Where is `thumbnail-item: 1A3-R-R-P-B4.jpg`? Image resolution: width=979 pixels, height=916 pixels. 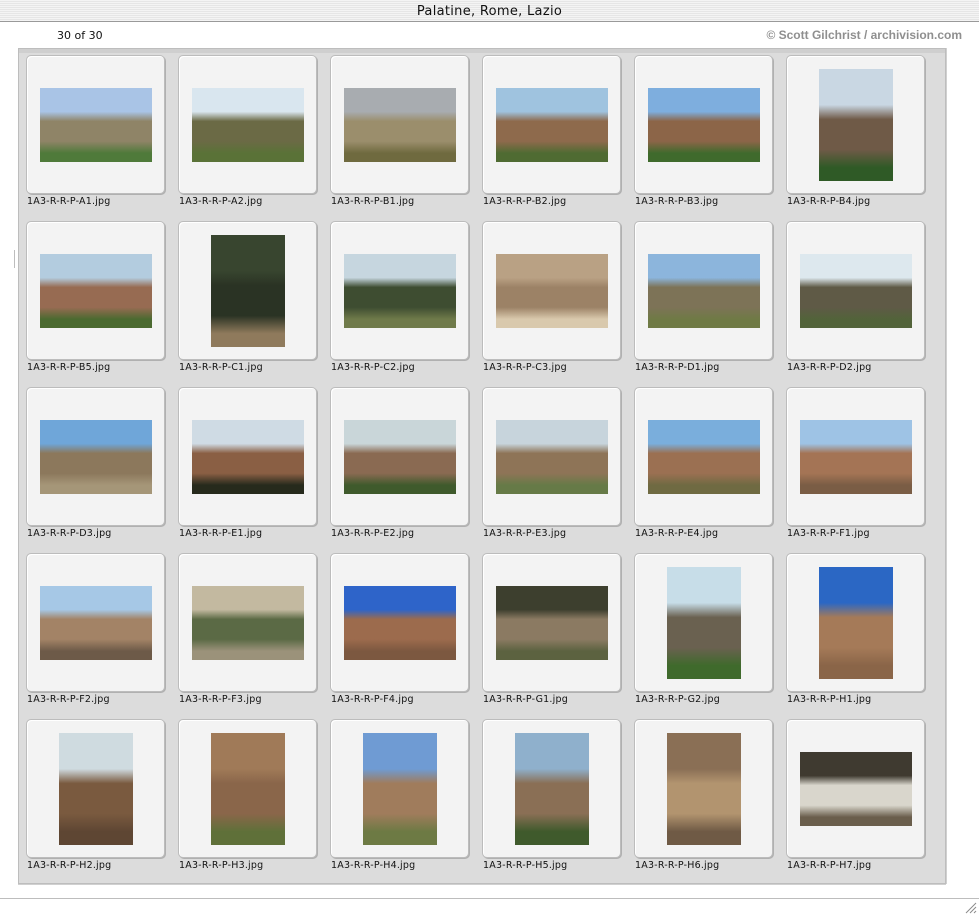
thumbnail-item: 1A3-R-R-P-B4.jpg is located at coordinates (855, 132).